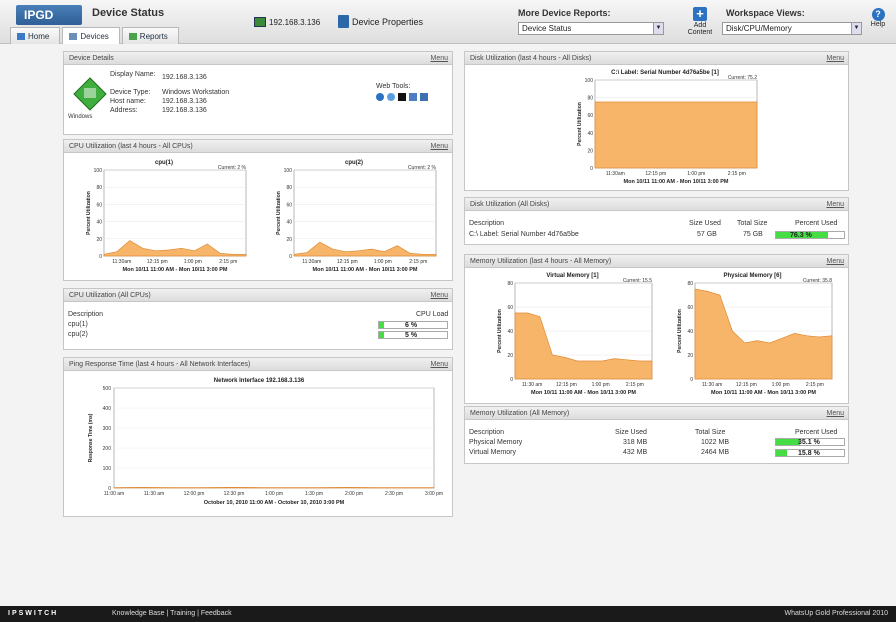 Image resolution: width=896 pixels, height=622 pixels. I want to click on column-header: Description, so click(86, 314).